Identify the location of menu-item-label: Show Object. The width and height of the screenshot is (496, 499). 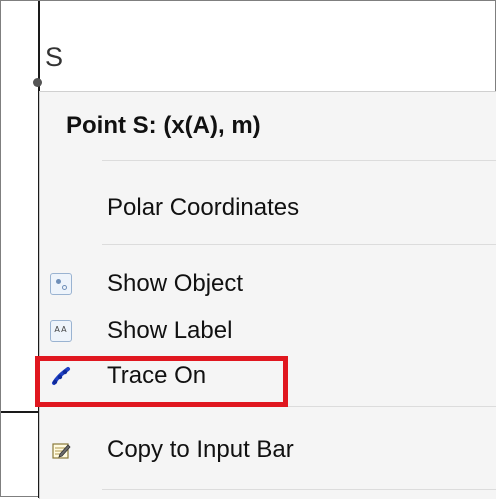
(175, 283).